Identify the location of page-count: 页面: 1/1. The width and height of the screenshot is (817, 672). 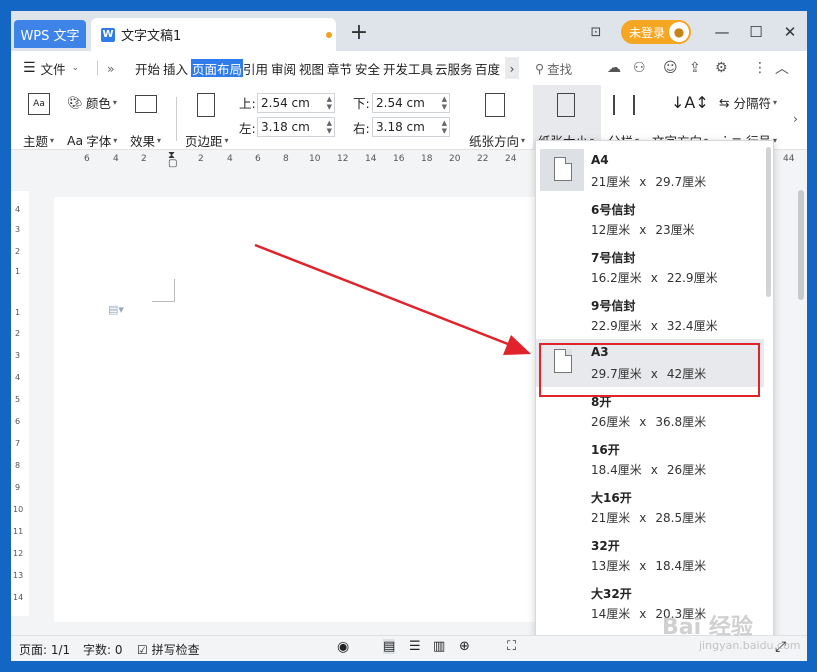
(44, 649).